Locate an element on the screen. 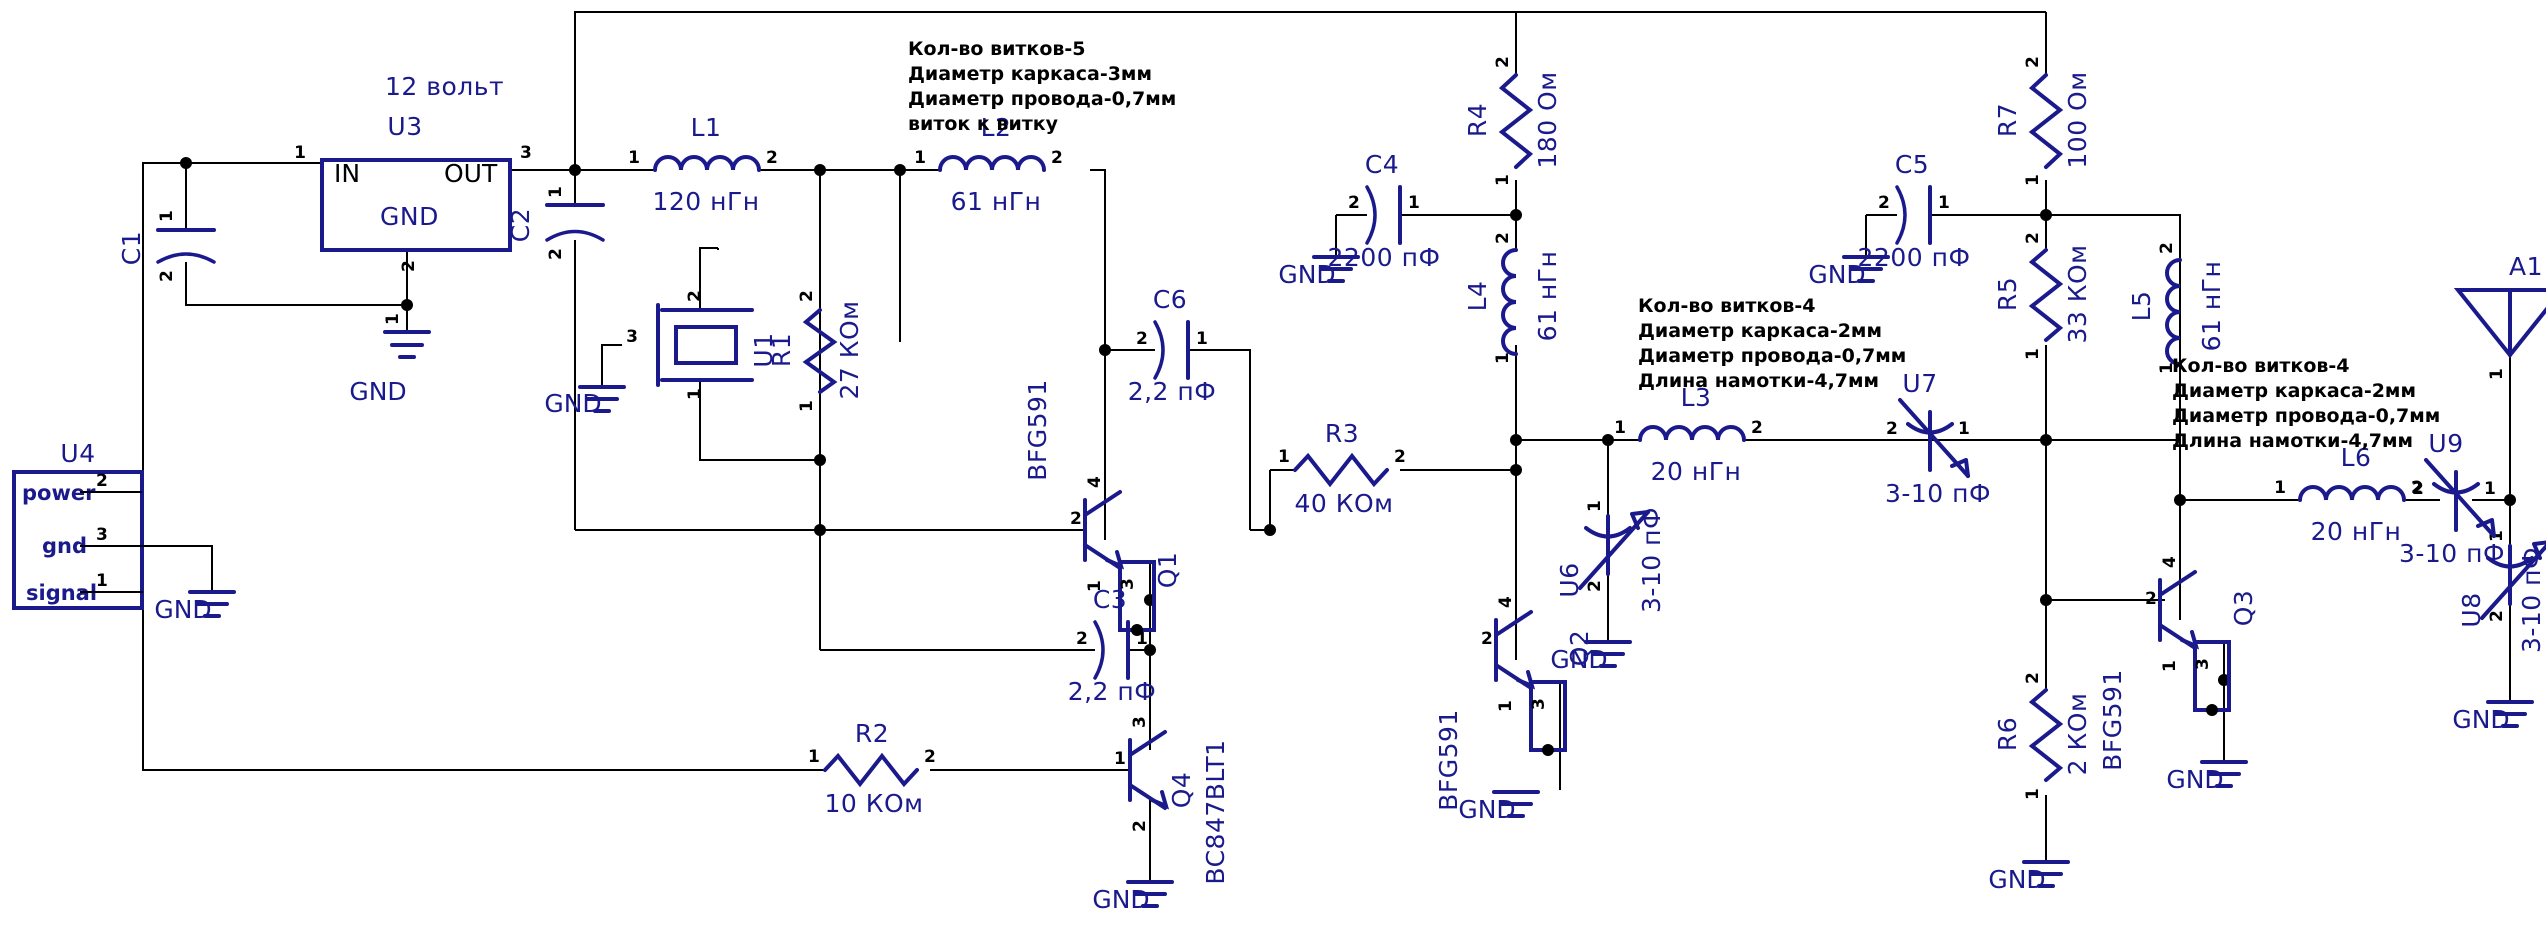 The width and height of the screenshot is (2546, 937). r4-pin2: 2 is located at coordinates (1503, 62).